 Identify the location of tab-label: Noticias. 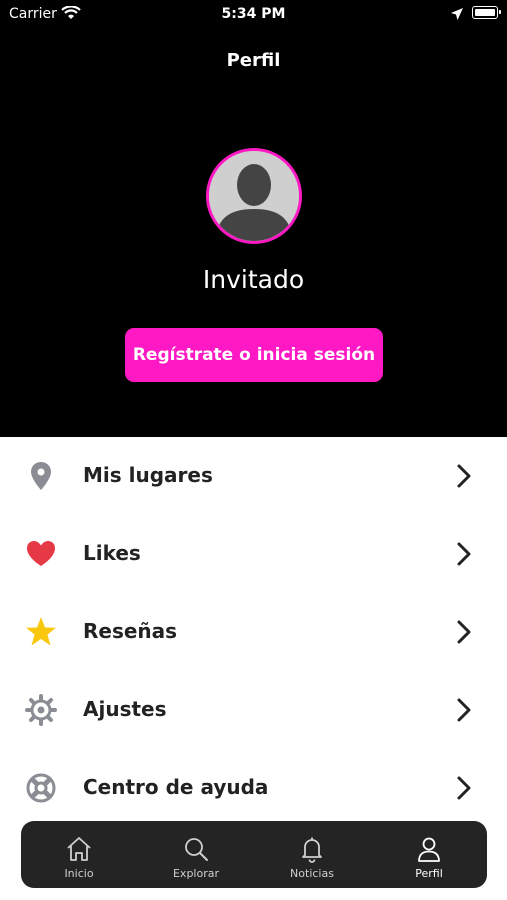
(312, 873).